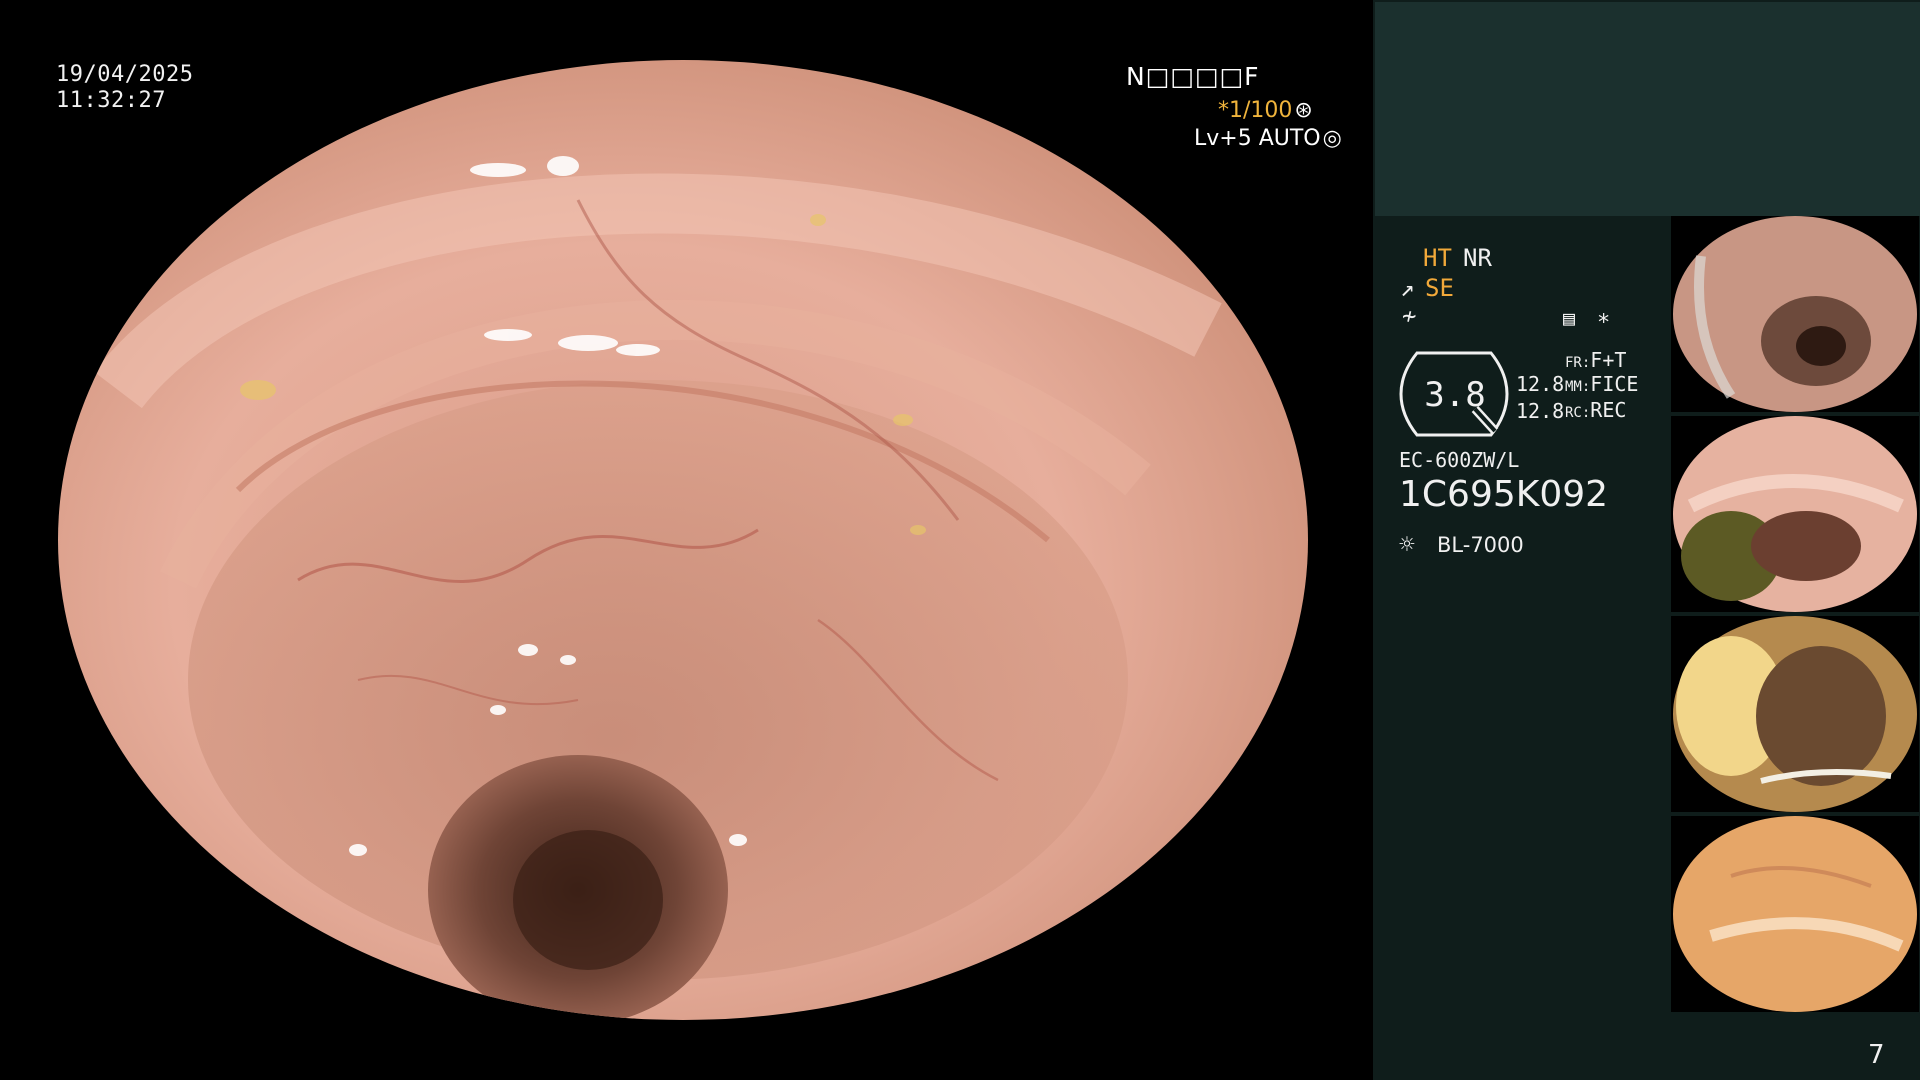  I want to click on star-icon: ∗, so click(1604, 318).